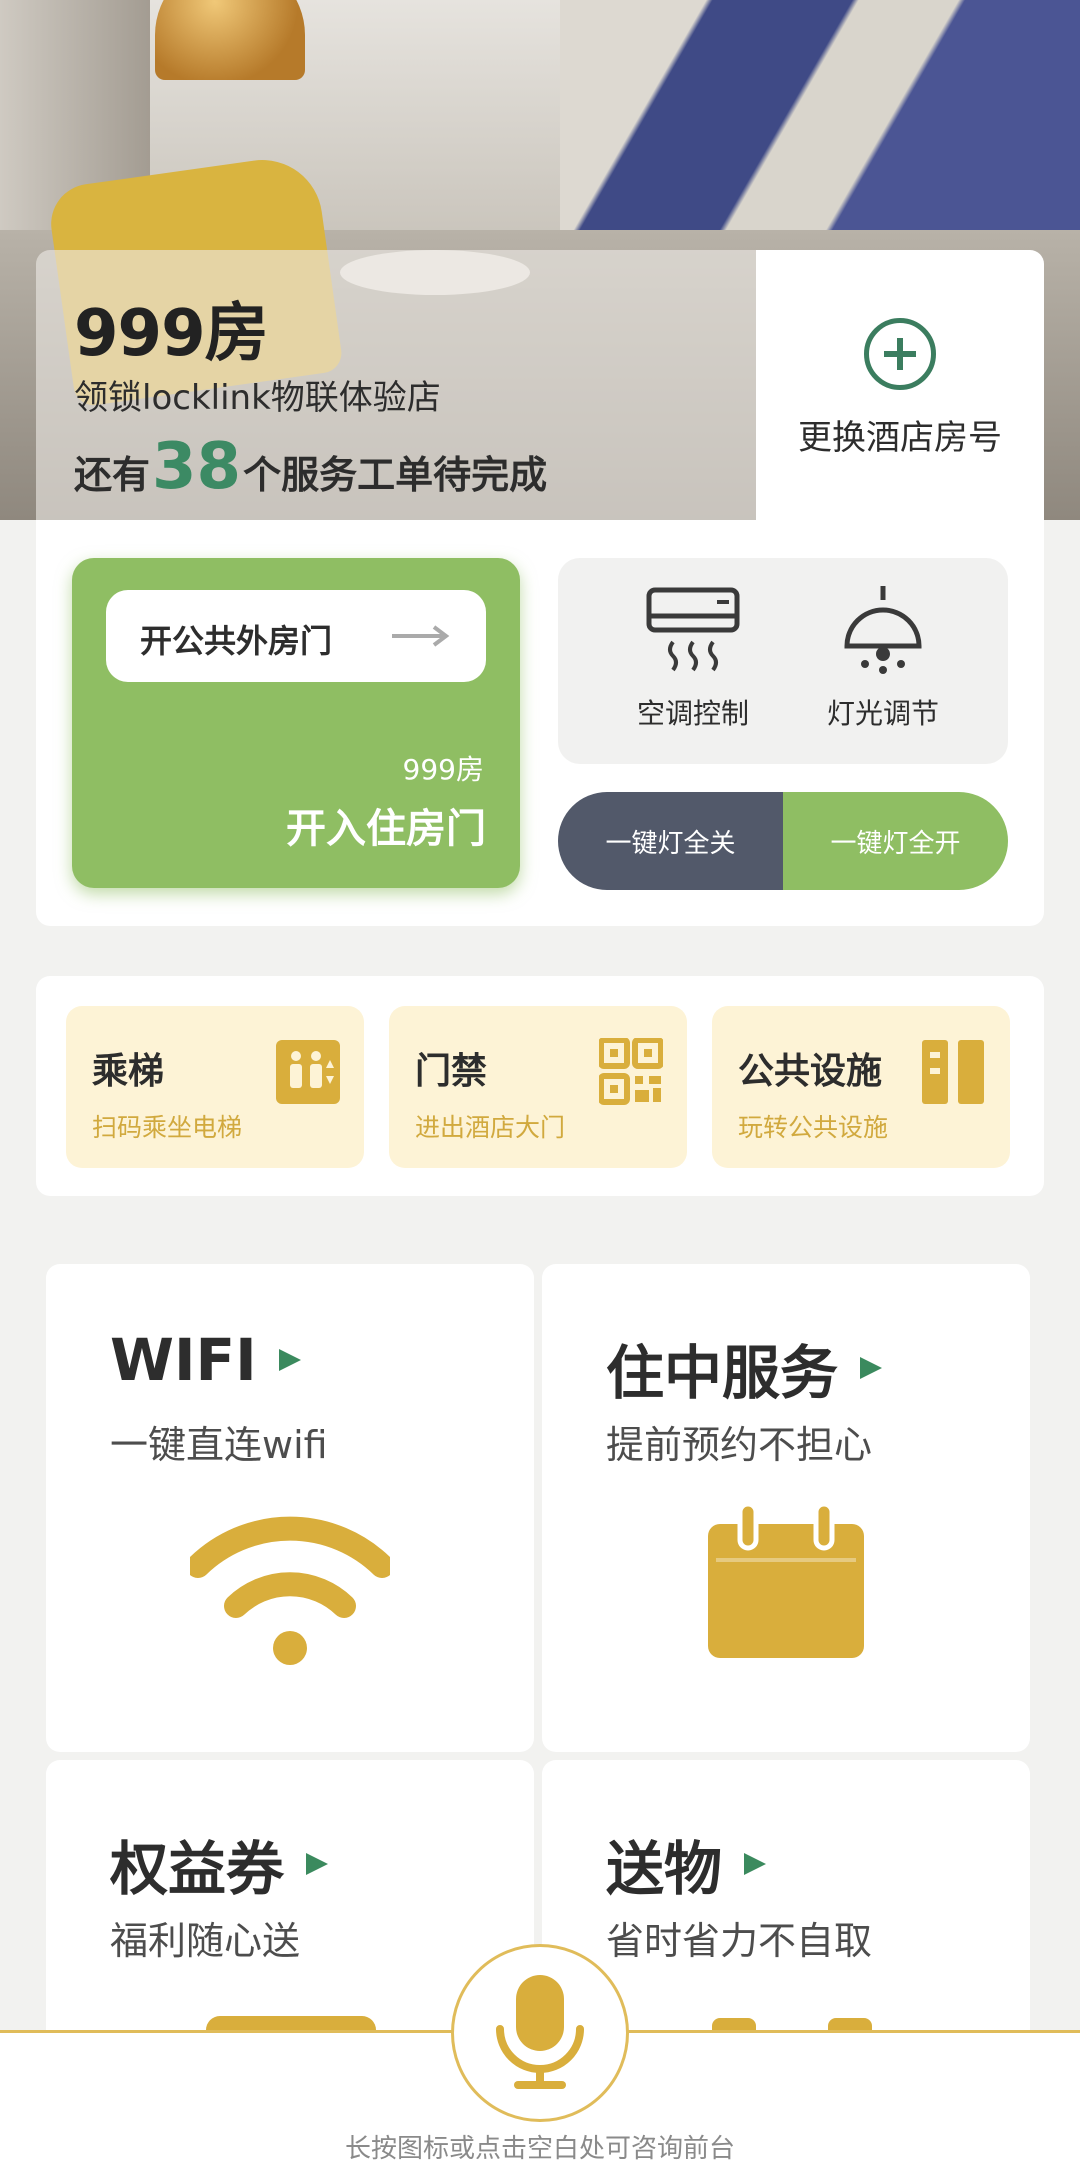 The image size is (1080, 2174). Describe the element at coordinates (443, 769) in the screenshot. I see `door-room-number: 999房` at that location.